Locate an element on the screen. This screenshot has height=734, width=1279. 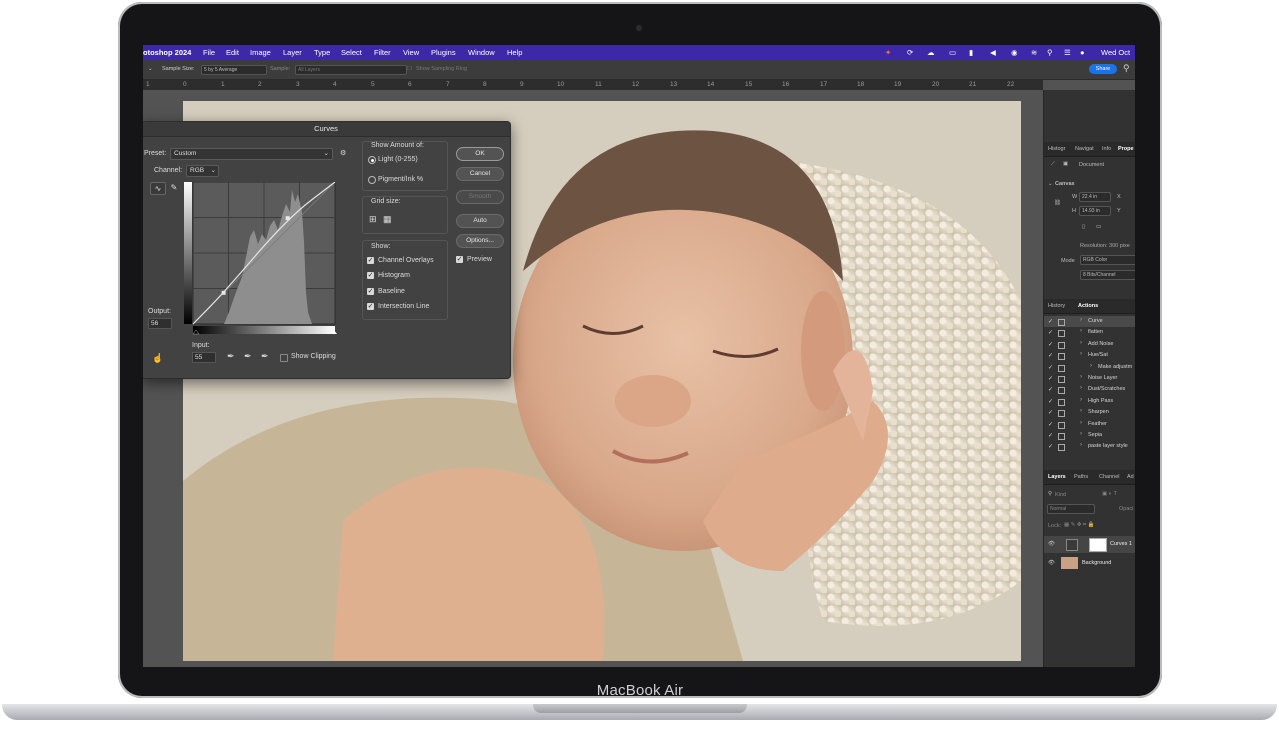
menu-filter: Filter is located at coordinates (382, 52).